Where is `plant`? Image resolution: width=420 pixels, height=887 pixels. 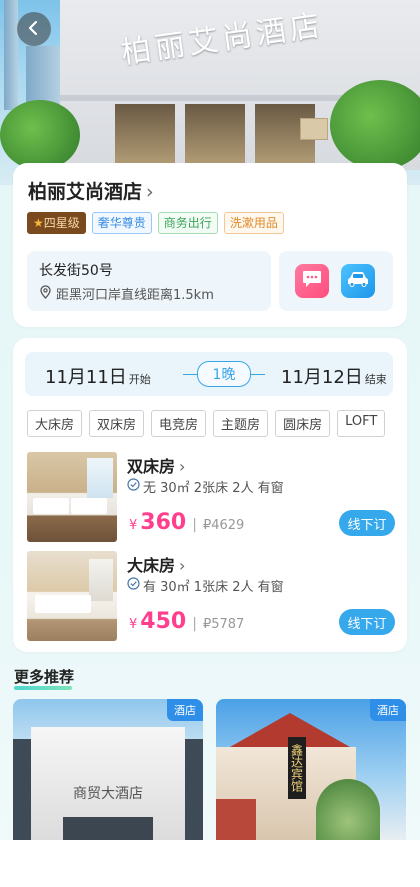
plant is located at coordinates (375, 125).